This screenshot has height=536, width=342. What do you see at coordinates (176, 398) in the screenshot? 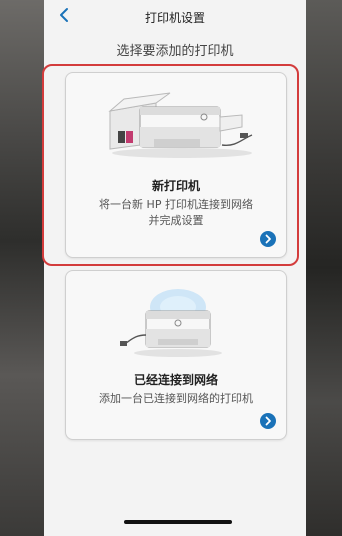
I see `option-description-line1: 添加一台已连接到网络的打印机` at bounding box center [176, 398].